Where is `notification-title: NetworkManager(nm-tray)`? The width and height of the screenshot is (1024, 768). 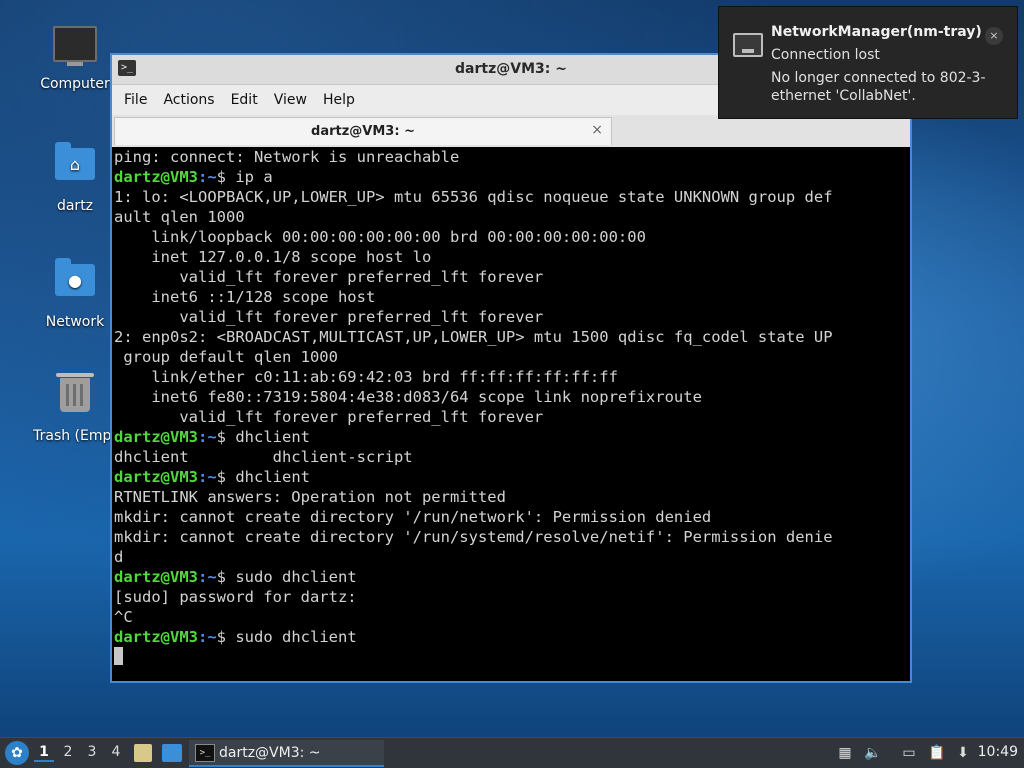 notification-title: NetworkManager(nm-tray) is located at coordinates (876, 32).